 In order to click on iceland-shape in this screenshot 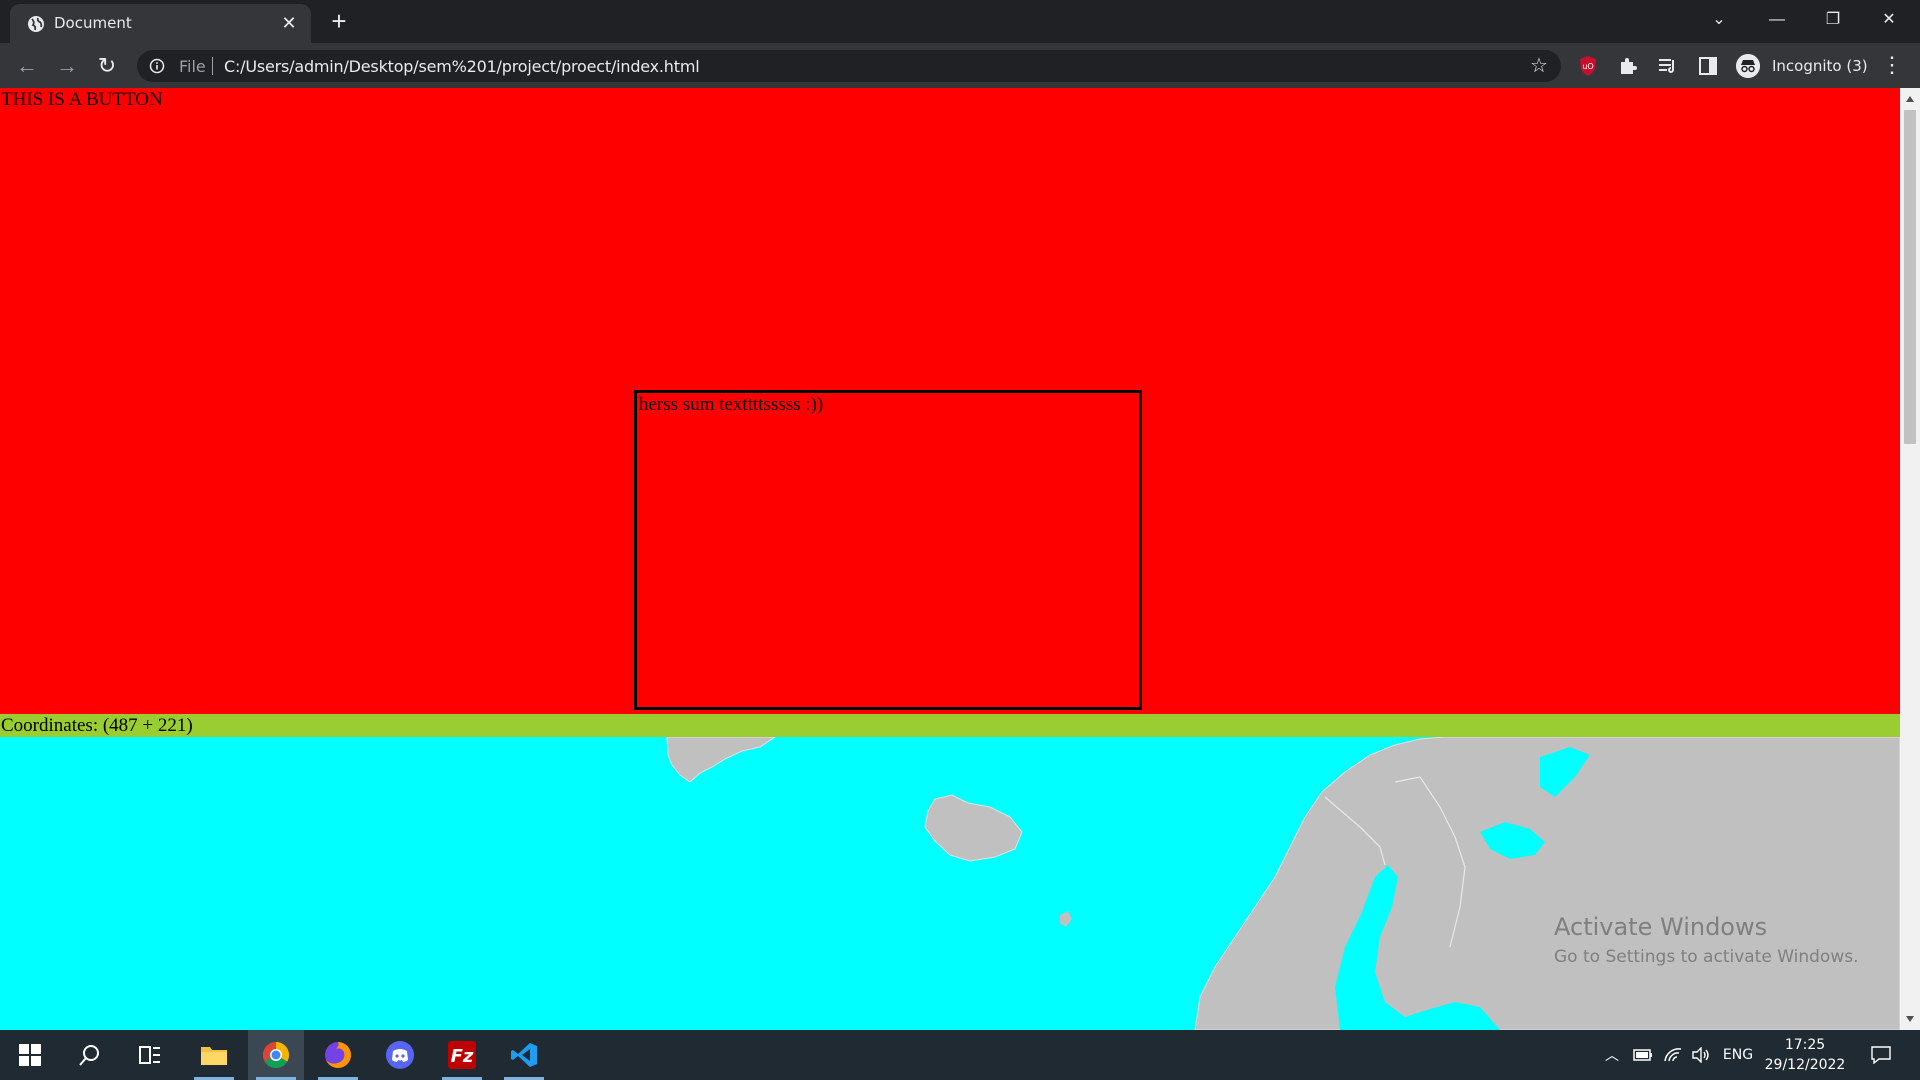, I will do `click(973, 828)`.